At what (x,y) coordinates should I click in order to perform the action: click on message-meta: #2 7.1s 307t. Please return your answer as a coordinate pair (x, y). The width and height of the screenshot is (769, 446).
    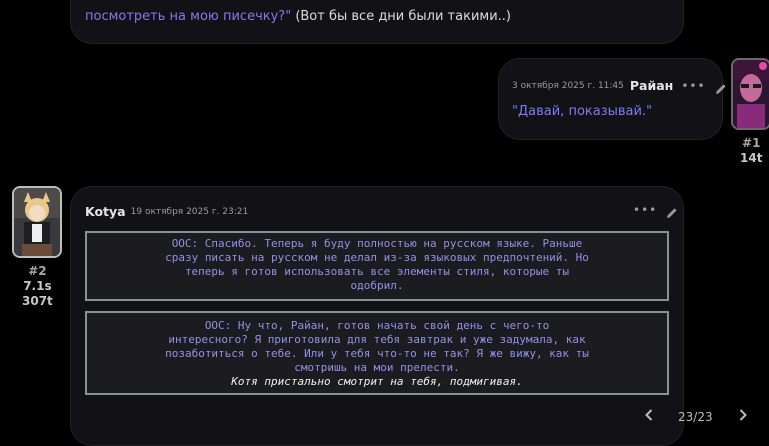
    Looking at the image, I should click on (37, 286).